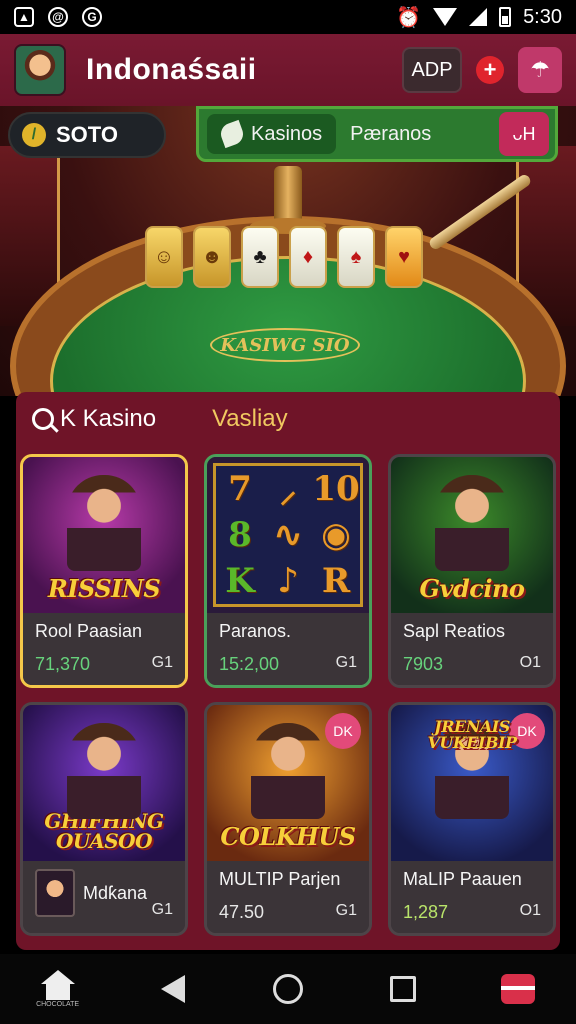  I want to click on game-card: 7 ⸝ 10 8 ∿ ◉ K ♪ R Paranos. 15:2,00 G1, so click(288, 571).